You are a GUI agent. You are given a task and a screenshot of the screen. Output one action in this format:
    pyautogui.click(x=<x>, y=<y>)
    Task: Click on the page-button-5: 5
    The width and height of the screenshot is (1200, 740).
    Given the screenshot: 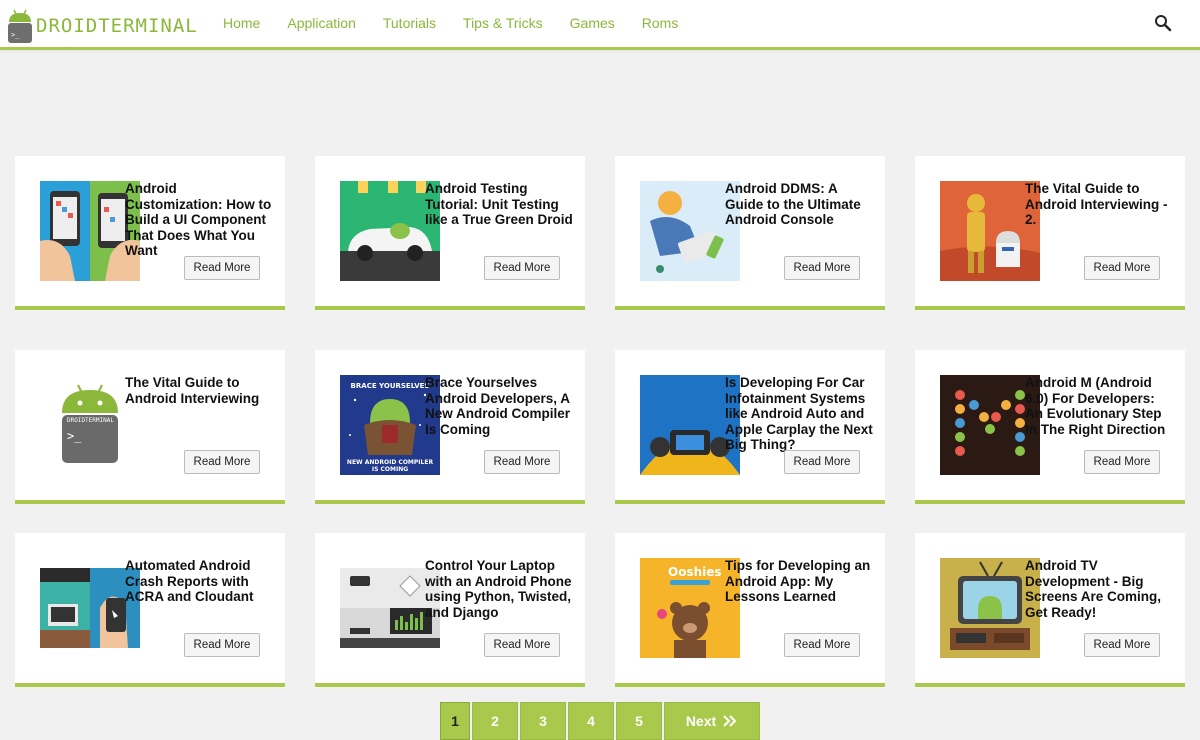 What is the action you would take?
    pyautogui.click(x=639, y=721)
    